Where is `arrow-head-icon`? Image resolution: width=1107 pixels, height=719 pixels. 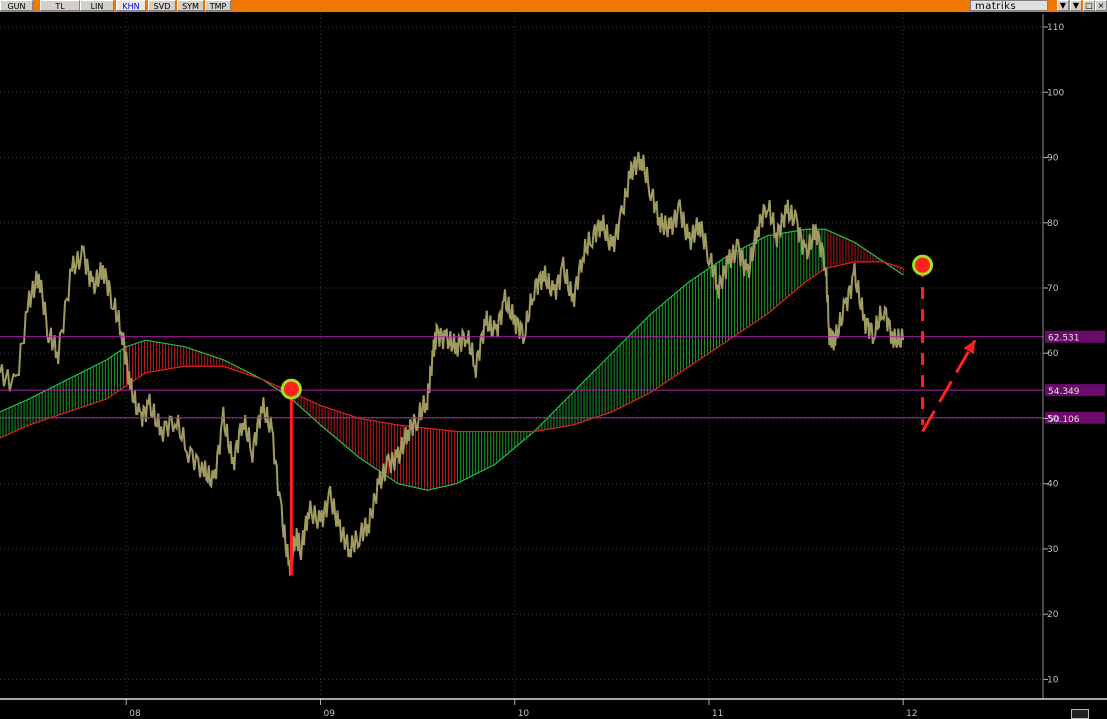
arrow-head-icon is located at coordinates (969, 347).